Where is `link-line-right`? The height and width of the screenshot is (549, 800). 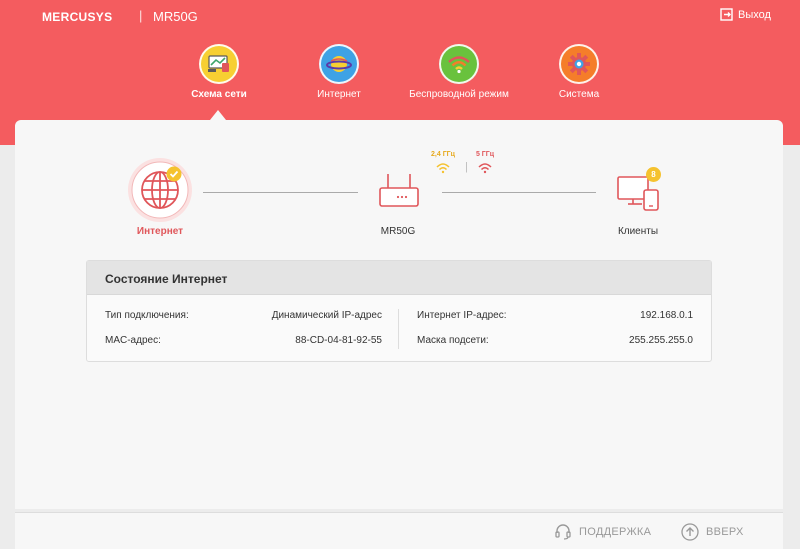 link-line-right is located at coordinates (519, 192).